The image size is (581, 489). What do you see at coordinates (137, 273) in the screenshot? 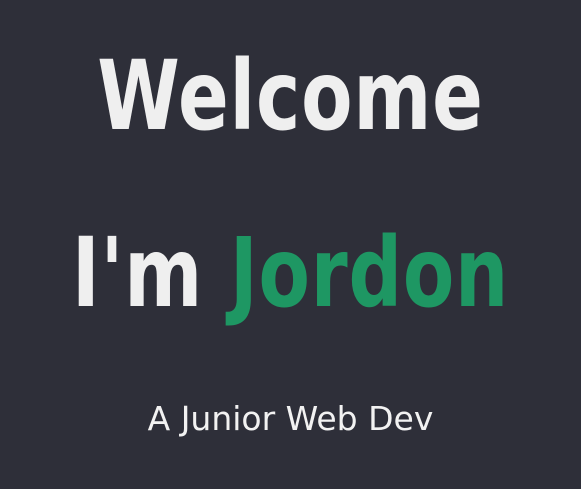
I see `intro-prefix: I'm` at bounding box center [137, 273].